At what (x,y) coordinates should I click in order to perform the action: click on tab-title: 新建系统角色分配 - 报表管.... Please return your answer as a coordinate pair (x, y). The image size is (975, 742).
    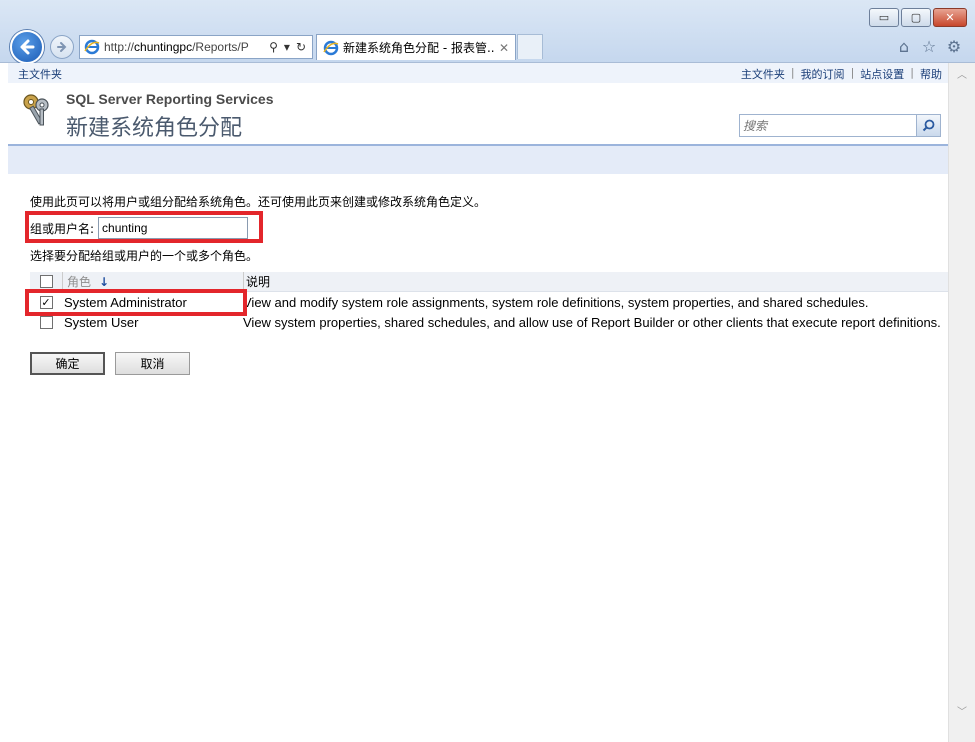
    Looking at the image, I should click on (419, 48).